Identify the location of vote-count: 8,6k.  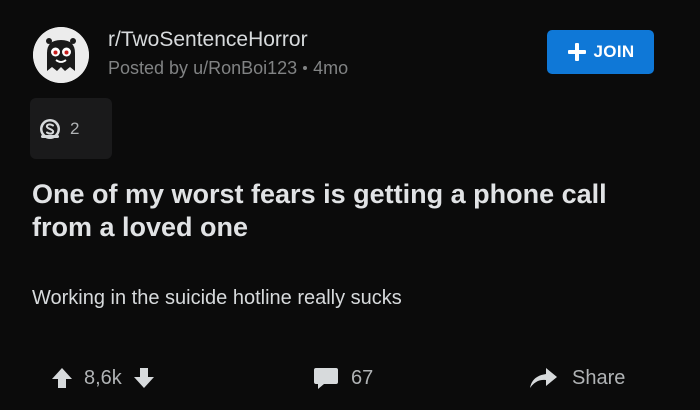
(103, 377).